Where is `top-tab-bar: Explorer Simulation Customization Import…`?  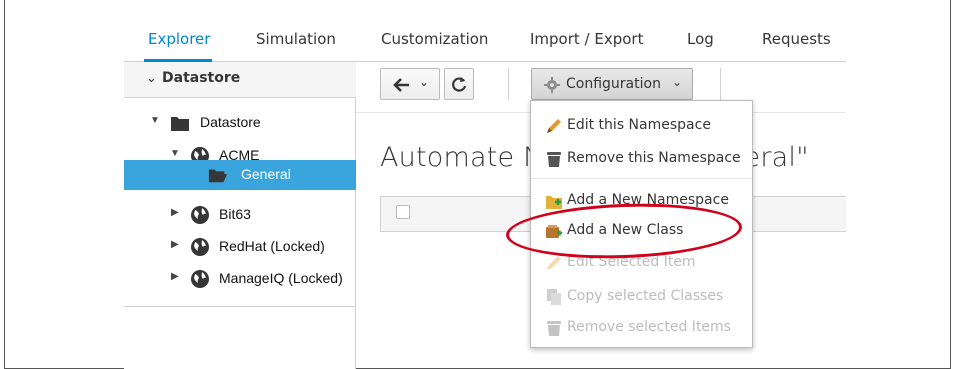
top-tab-bar: Explorer Simulation Customization Import… is located at coordinates (485, 40).